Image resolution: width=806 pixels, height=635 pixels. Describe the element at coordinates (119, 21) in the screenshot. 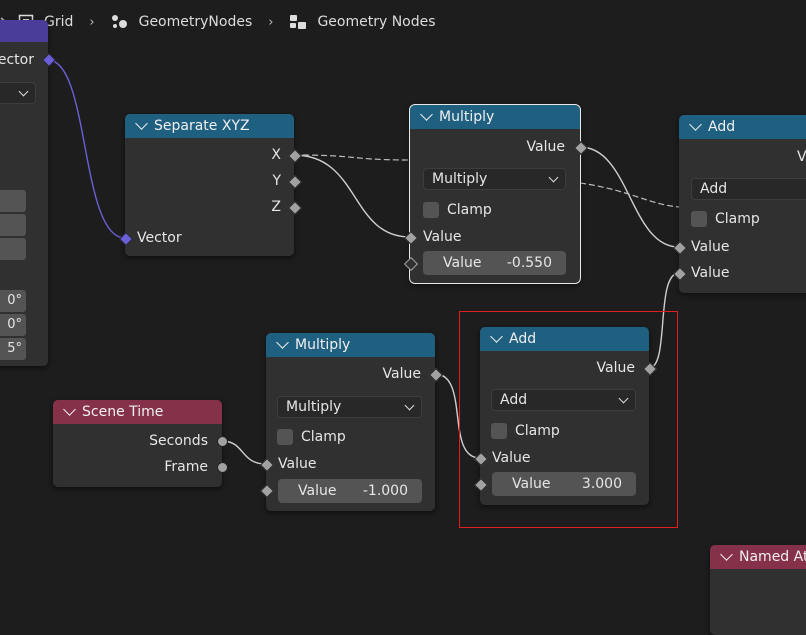

I see `node-modifier-icon` at that location.